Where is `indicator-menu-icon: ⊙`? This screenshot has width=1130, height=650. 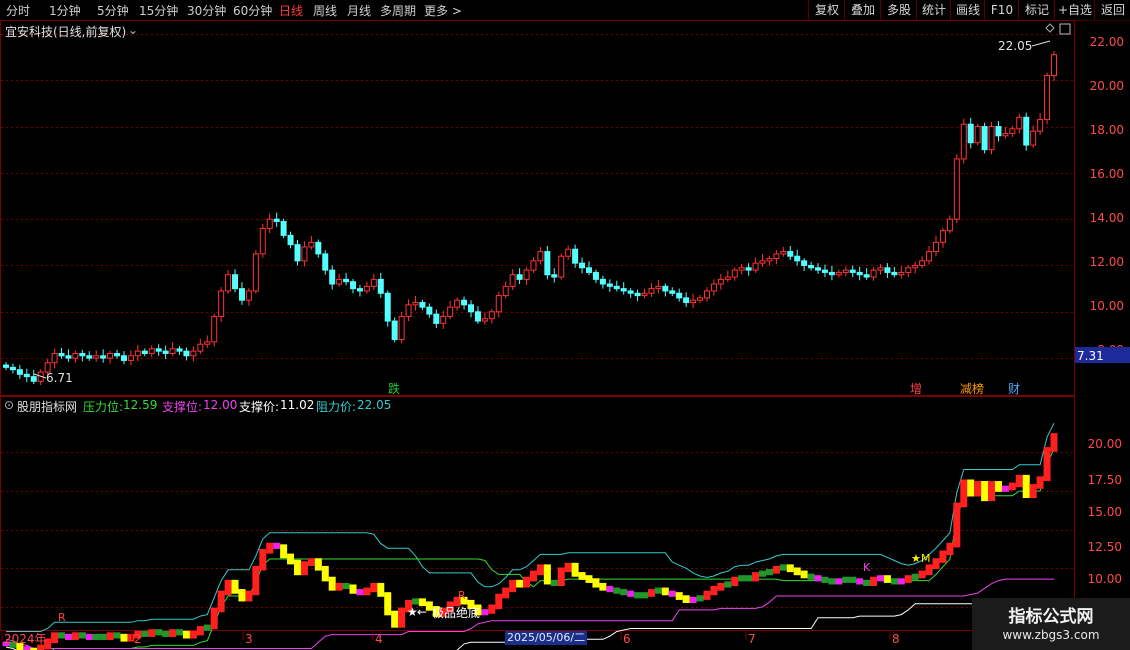 indicator-menu-icon: ⊙ is located at coordinates (9, 405).